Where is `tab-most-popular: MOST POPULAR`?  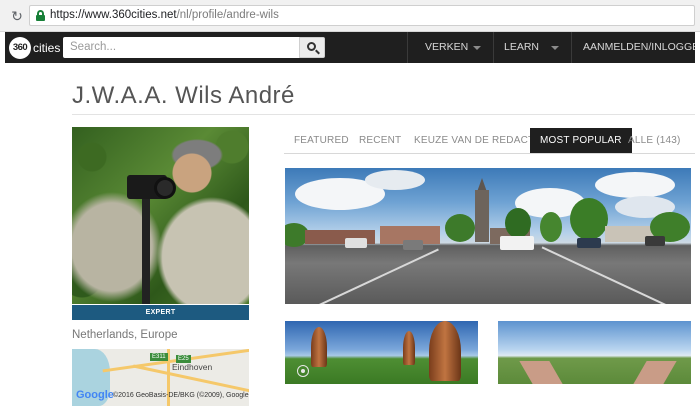
tab-most-popular: MOST POPULAR is located at coordinates (581, 141).